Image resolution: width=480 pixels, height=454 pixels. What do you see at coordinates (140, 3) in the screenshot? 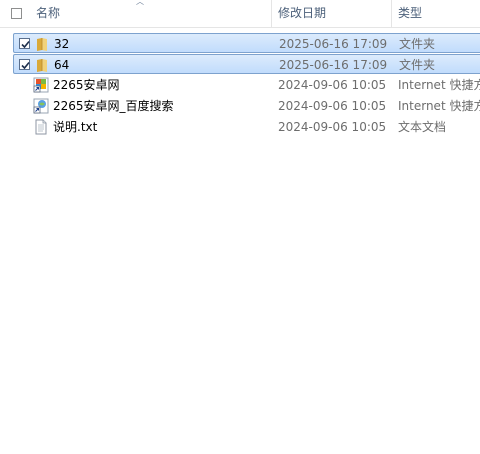
I see `sort-ascending-icon: ︿` at bounding box center [140, 3].